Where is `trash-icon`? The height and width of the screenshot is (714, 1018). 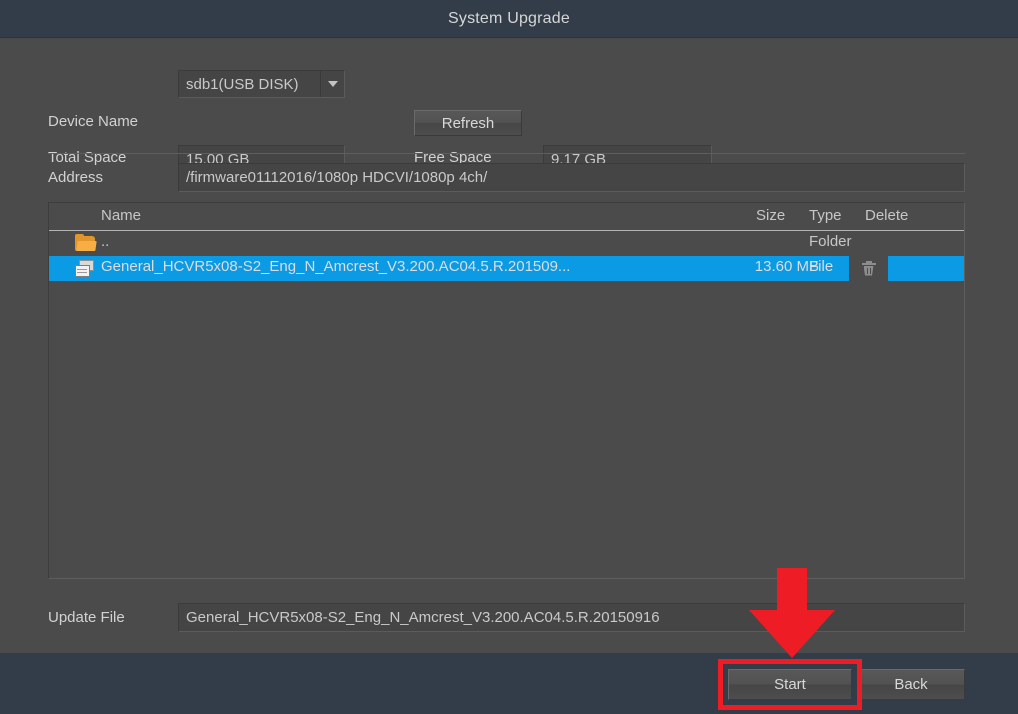
trash-icon is located at coordinates (868, 268).